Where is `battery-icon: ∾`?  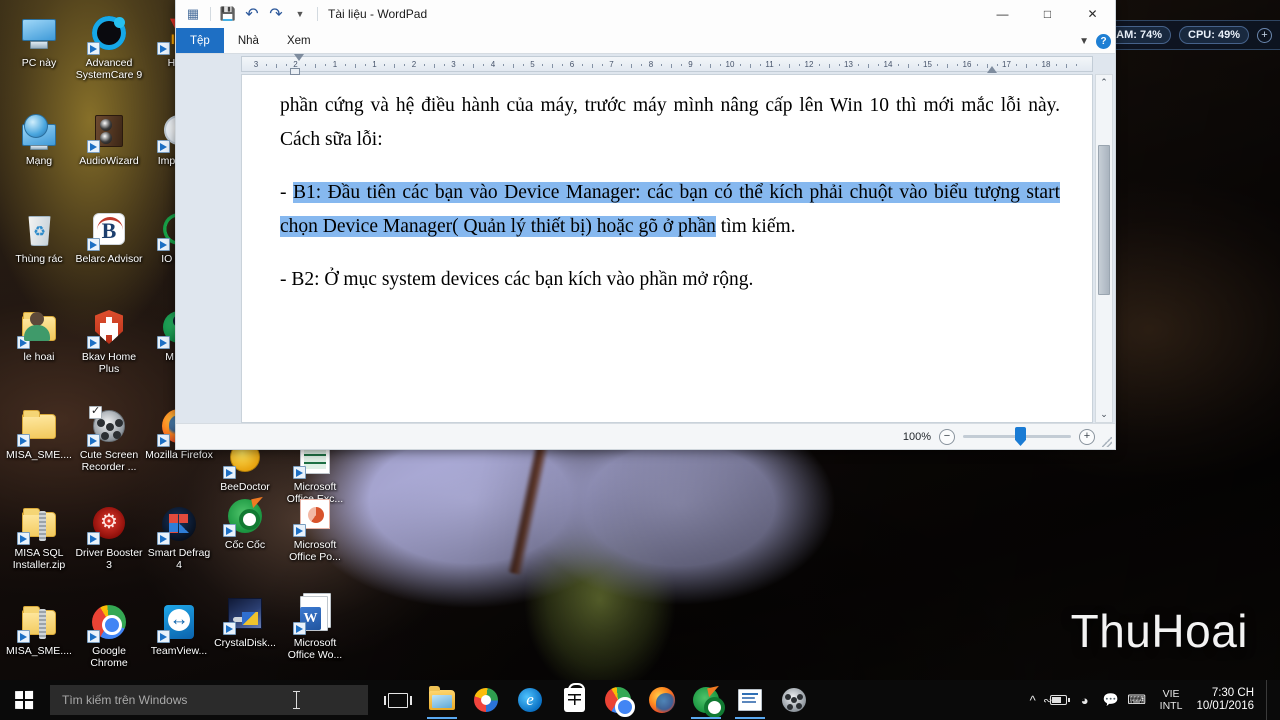
battery-icon: ∾ is located at coordinates (1057, 700).